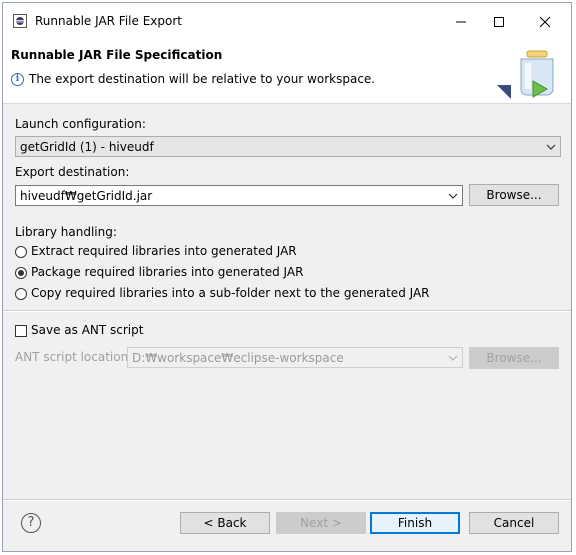  What do you see at coordinates (86, 196) in the screenshot?
I see `export-destination-value: hiveudf₩getGridId.jar` at bounding box center [86, 196].